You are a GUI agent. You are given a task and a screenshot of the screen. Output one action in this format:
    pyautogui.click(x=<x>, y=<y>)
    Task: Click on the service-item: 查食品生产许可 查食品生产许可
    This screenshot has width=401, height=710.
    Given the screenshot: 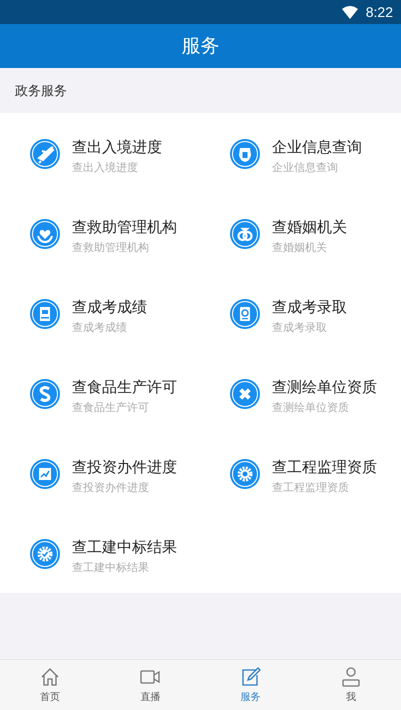 What is the action you would take?
    pyautogui.click(x=100, y=393)
    